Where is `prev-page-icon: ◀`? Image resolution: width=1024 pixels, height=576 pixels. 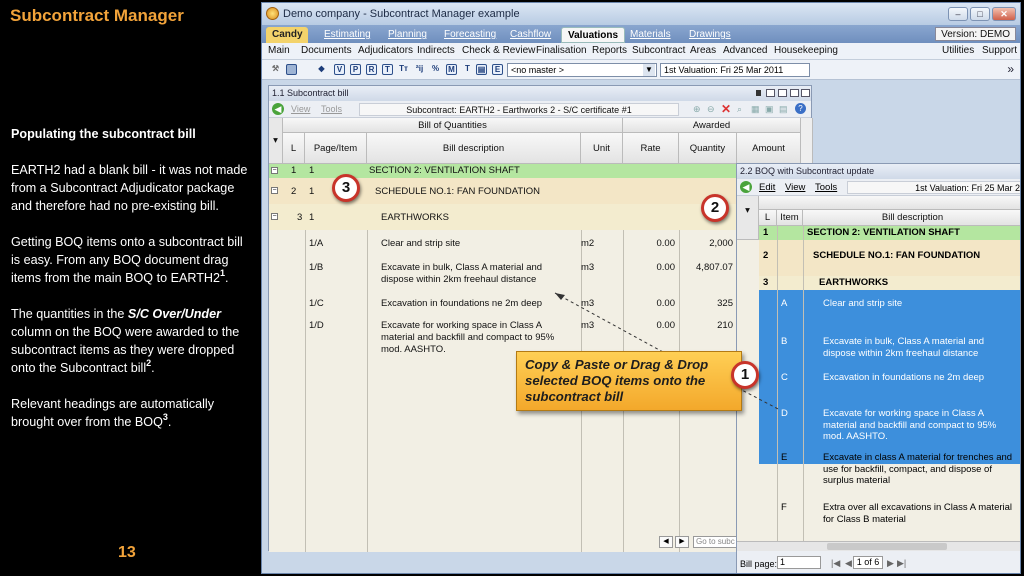
prev-page-icon: ◀ is located at coordinates (848, 563).